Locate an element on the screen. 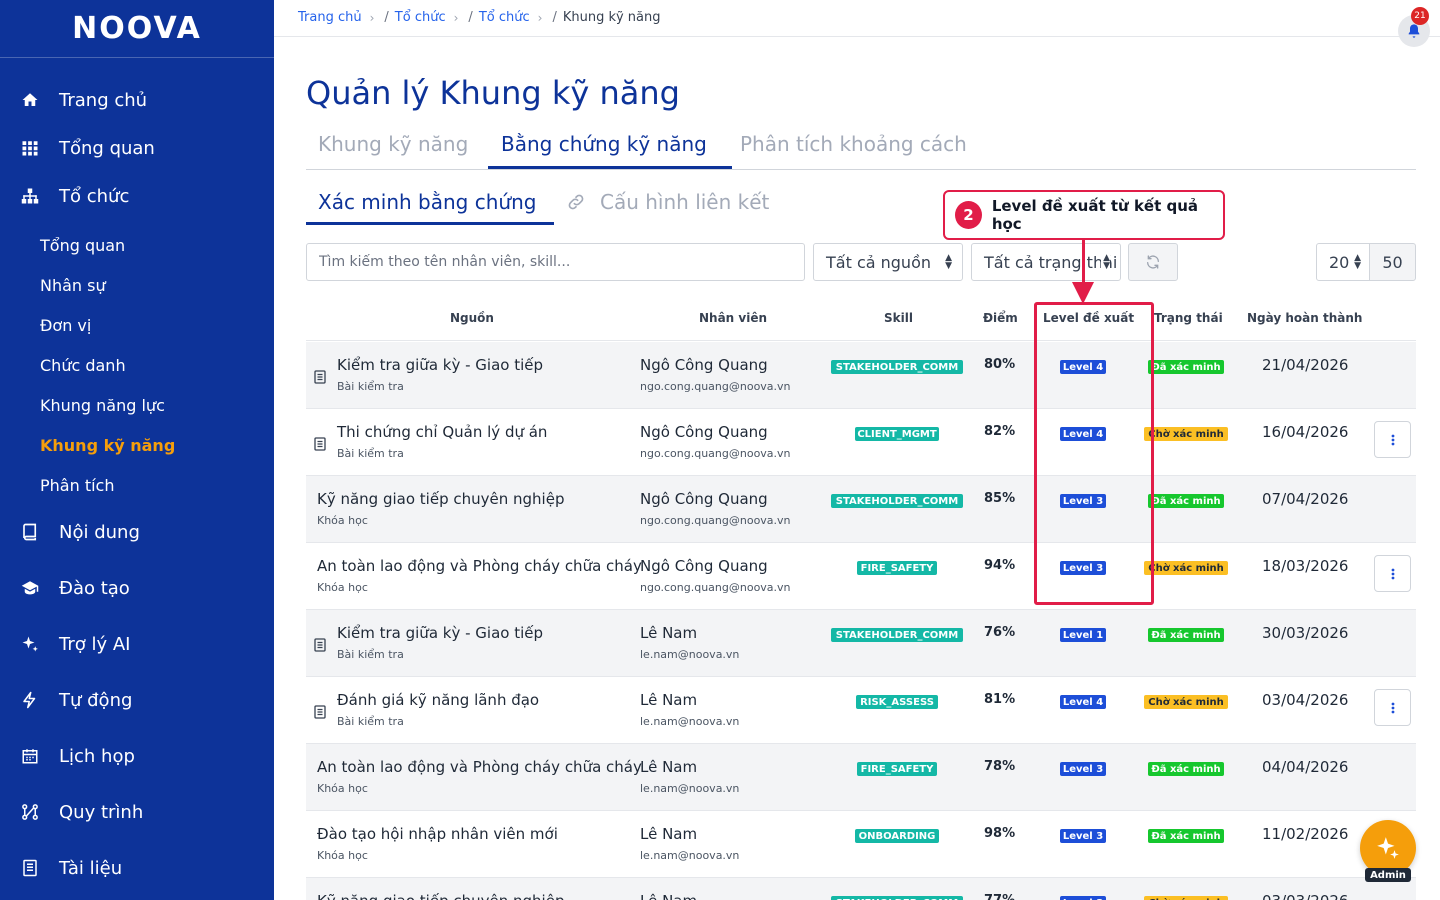 This screenshot has height=900, width=1440. completion-date: 04/04/2026 is located at coordinates (1305, 767).